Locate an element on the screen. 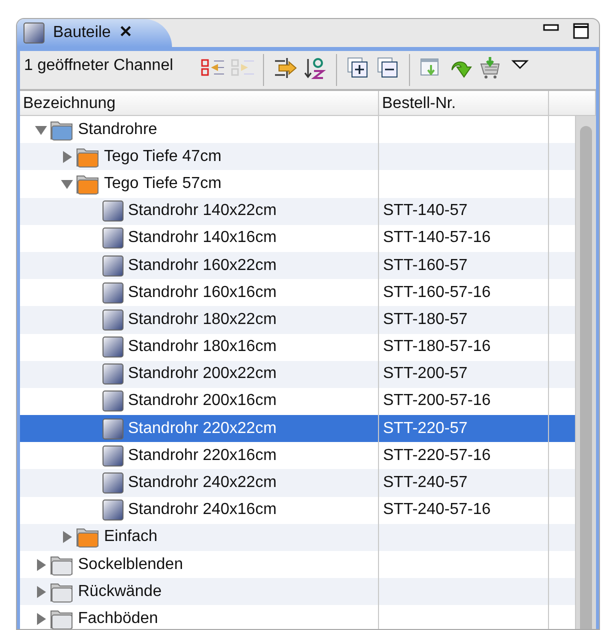  tree-row: Fachböden is located at coordinates (298, 617).